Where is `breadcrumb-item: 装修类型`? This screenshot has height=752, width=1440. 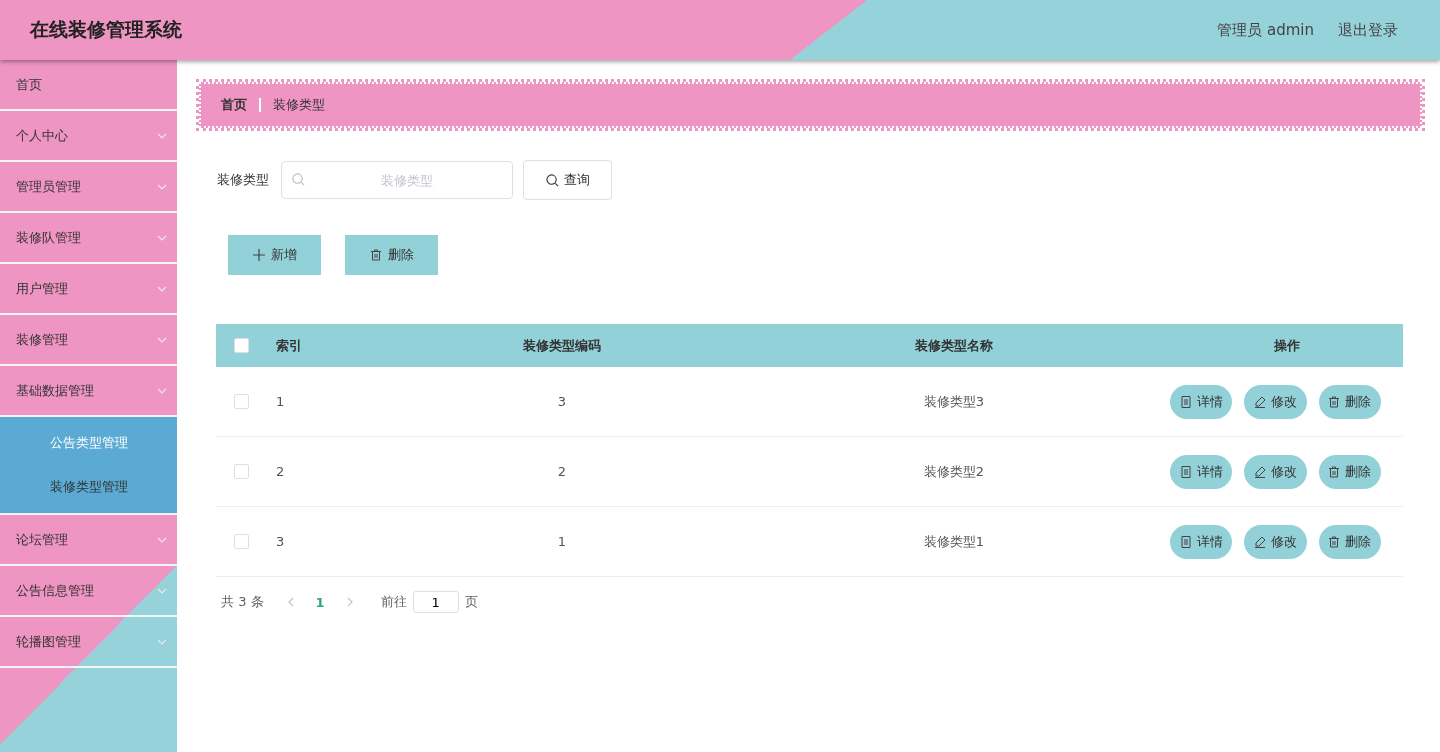
breadcrumb-item: 装修类型 is located at coordinates (299, 105).